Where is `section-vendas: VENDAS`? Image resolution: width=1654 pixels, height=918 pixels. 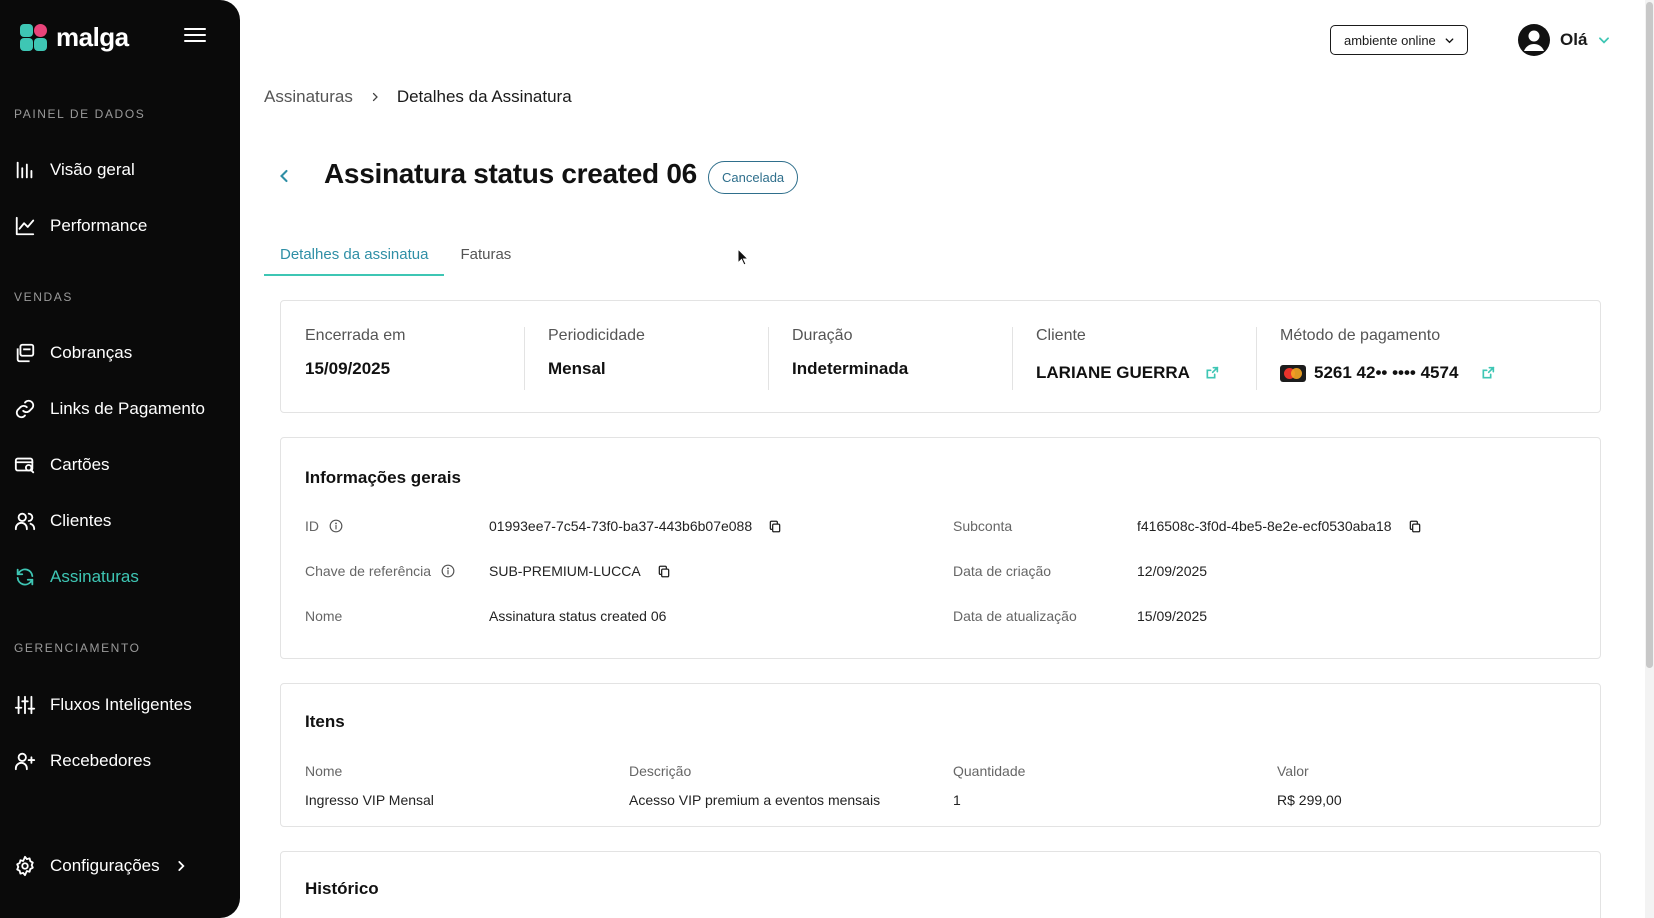
section-vendas: VENDAS is located at coordinates (43, 297).